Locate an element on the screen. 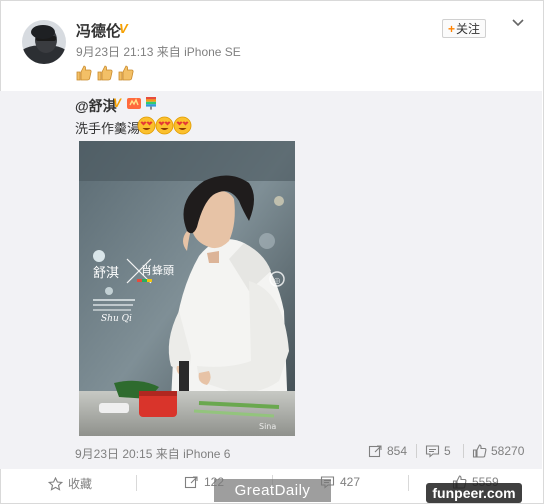 The image size is (544, 504). original-post-source: iPhone 6 is located at coordinates (207, 454).